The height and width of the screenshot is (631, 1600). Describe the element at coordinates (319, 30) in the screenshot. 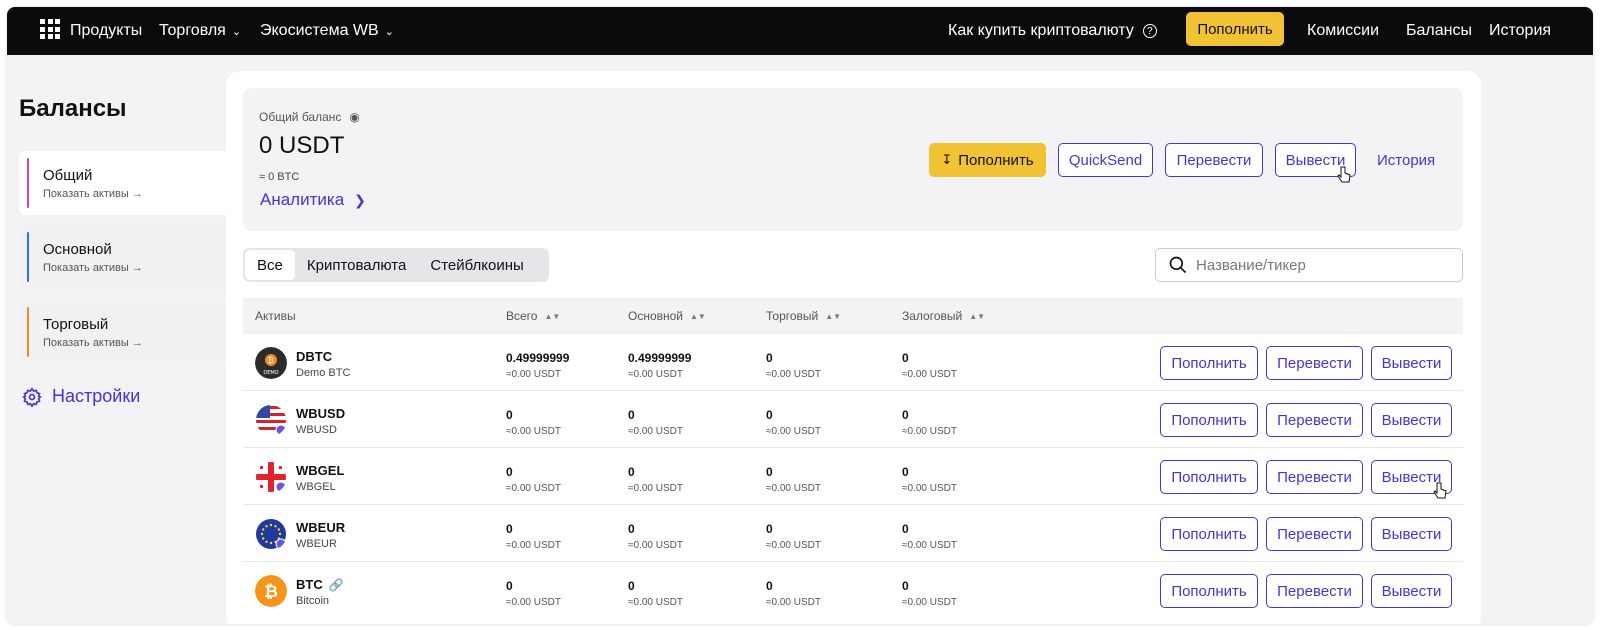

I see `nav-ecosystem-label: Экосистема WB` at that location.